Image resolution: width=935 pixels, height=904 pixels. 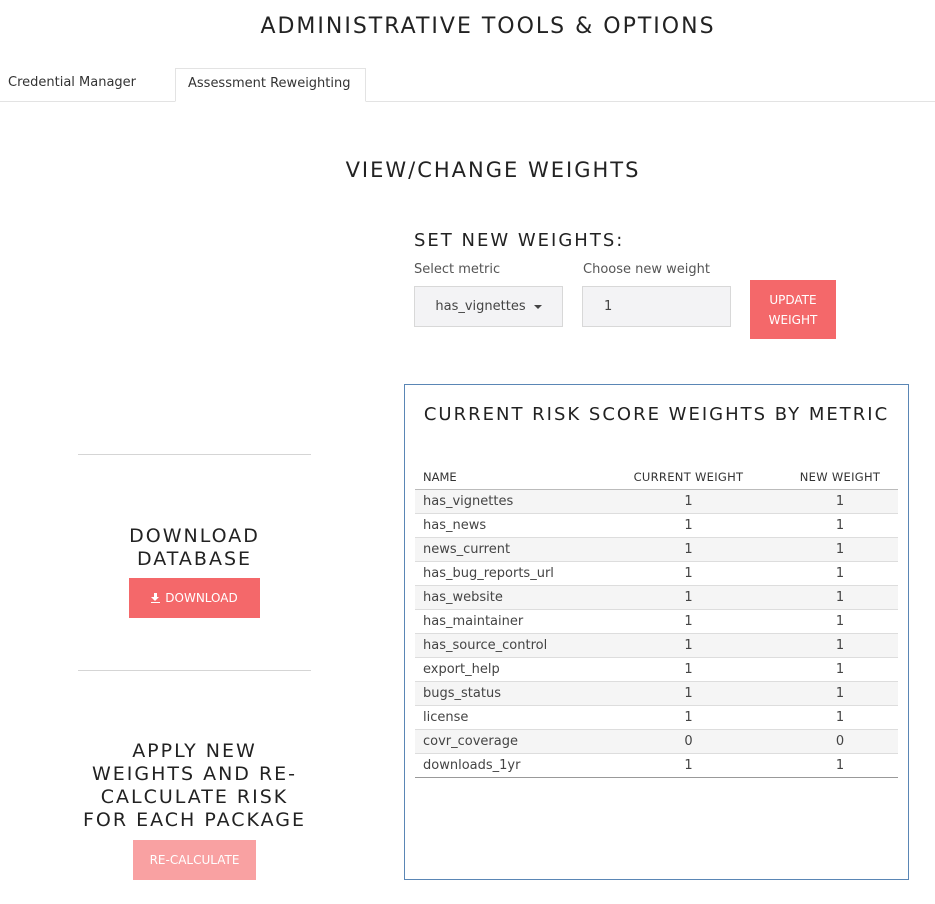 I want to click on metric-select-value: has_vignettes, so click(x=480, y=306).